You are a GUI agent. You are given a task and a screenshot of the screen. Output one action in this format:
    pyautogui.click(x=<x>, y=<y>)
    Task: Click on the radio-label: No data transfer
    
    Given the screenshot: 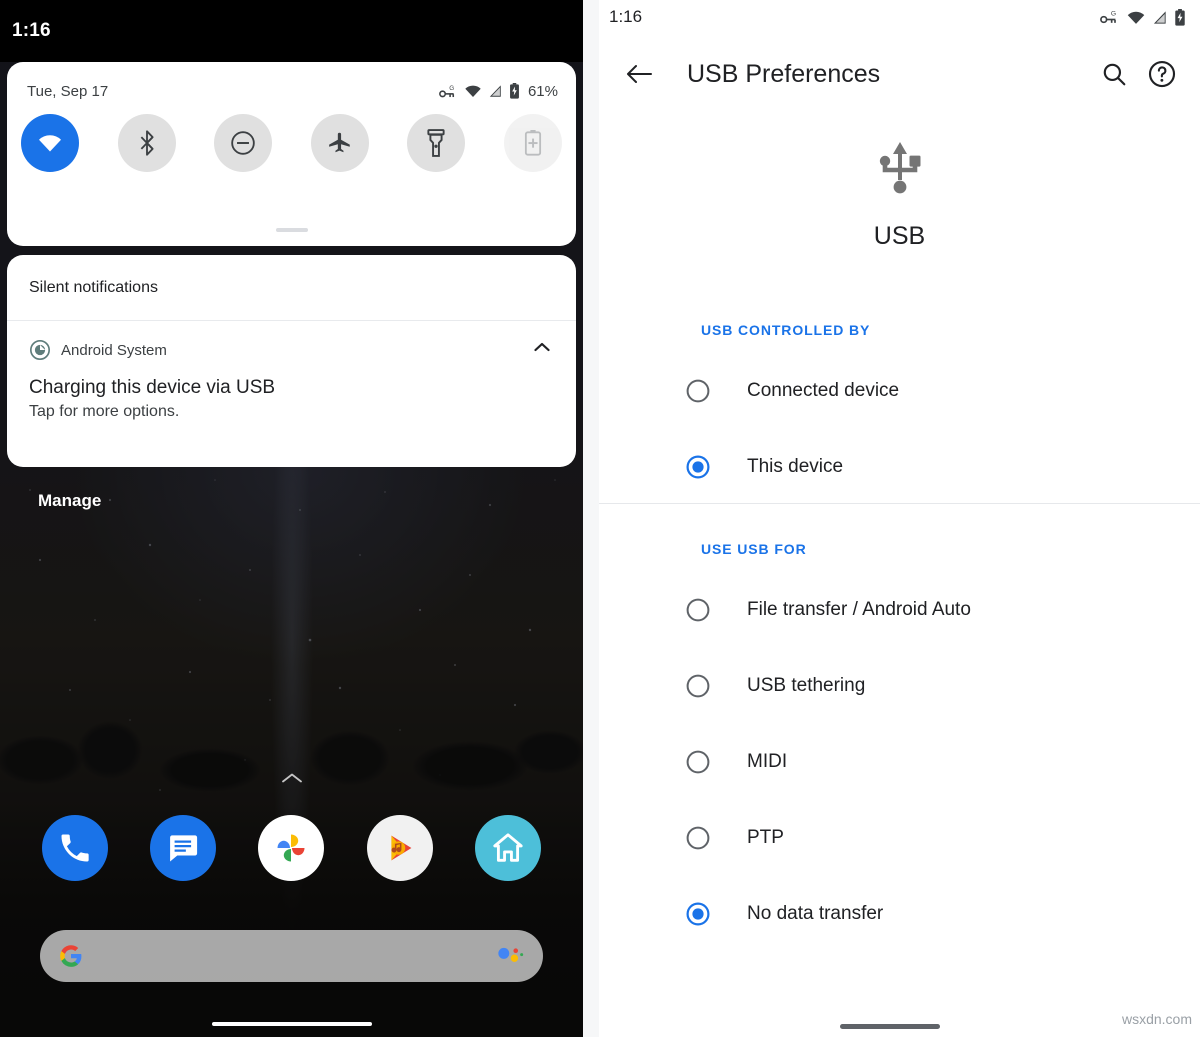 What is the action you would take?
    pyautogui.click(x=815, y=913)
    